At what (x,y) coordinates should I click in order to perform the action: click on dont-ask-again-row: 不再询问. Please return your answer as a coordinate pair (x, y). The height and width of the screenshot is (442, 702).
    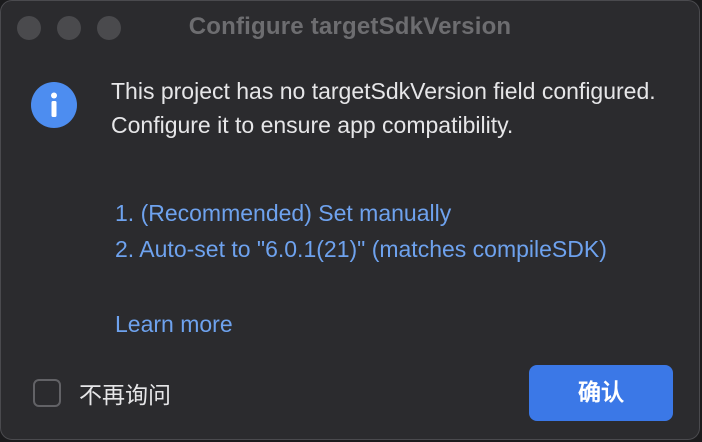
    Looking at the image, I should click on (102, 393).